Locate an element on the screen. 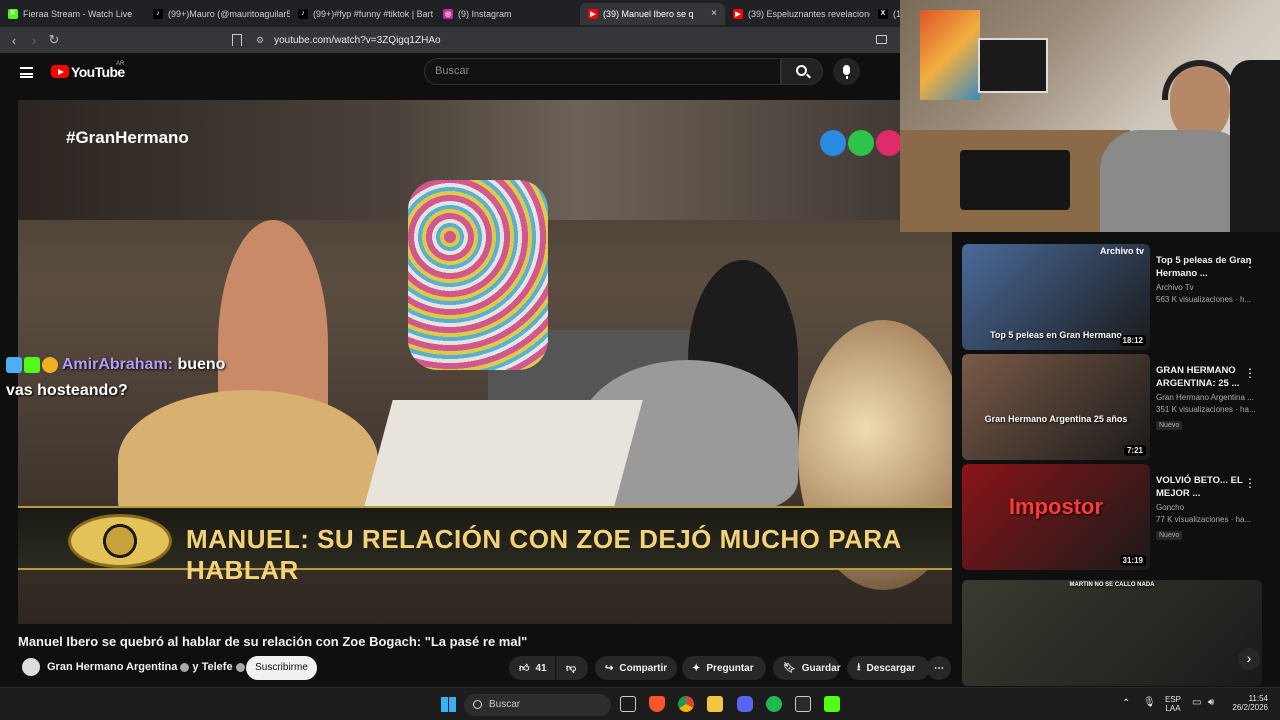 This screenshot has height=720, width=1280. site-info-icon: ⚙ is located at coordinates (260, 40).